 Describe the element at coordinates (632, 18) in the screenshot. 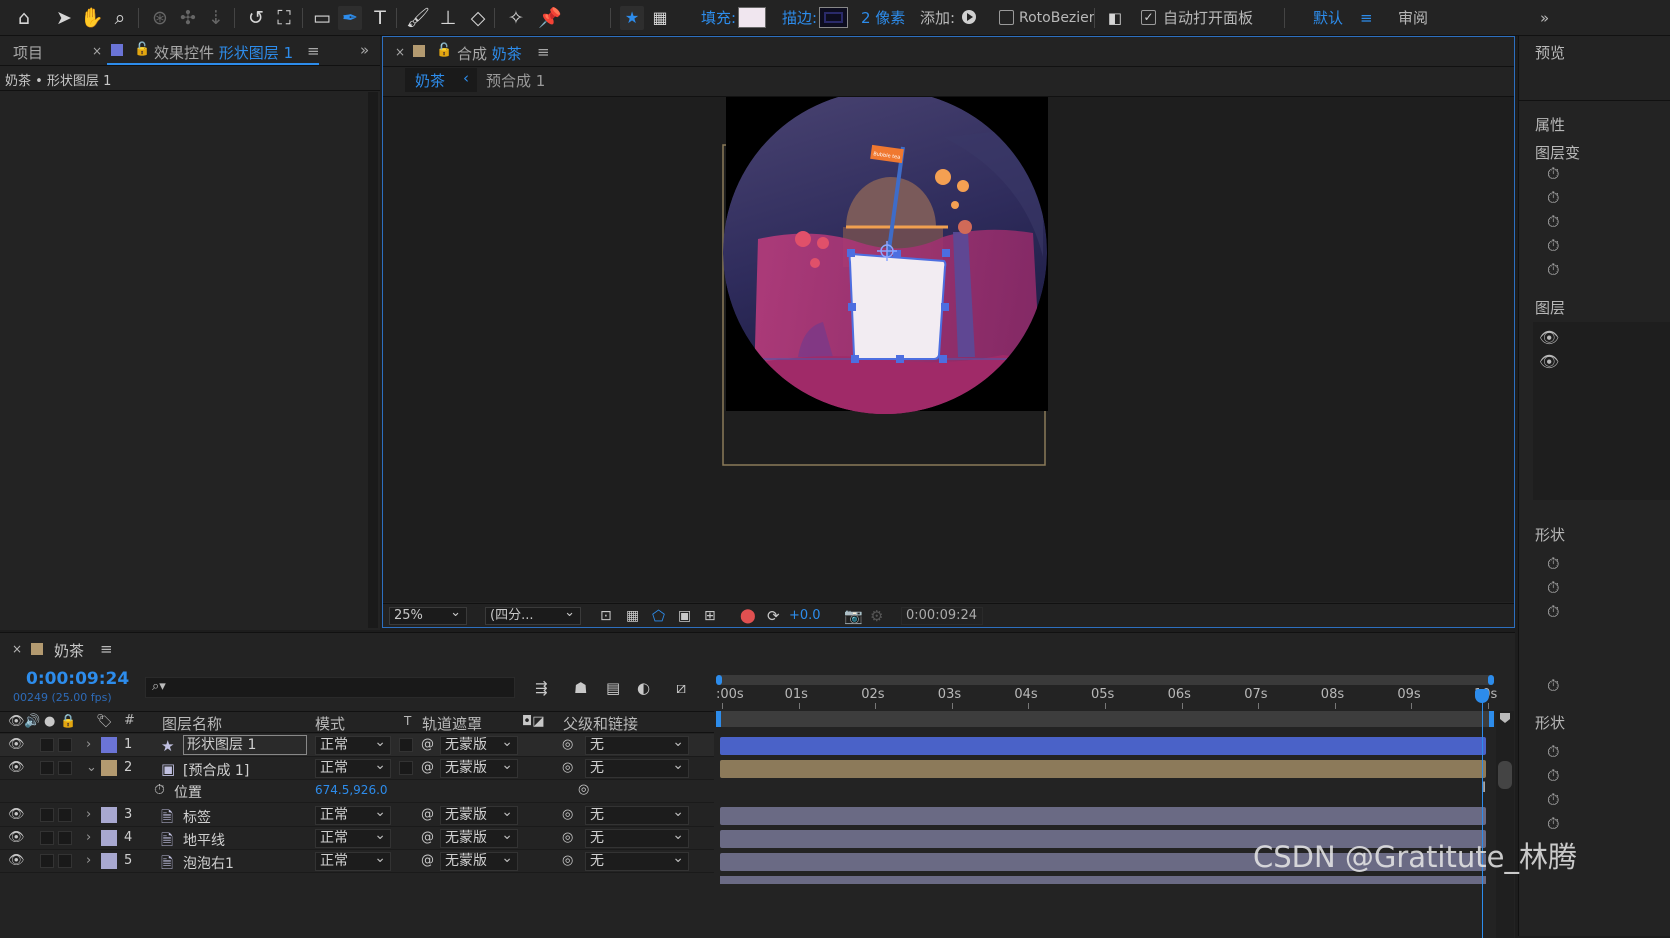

I see `star-icon: ★` at that location.